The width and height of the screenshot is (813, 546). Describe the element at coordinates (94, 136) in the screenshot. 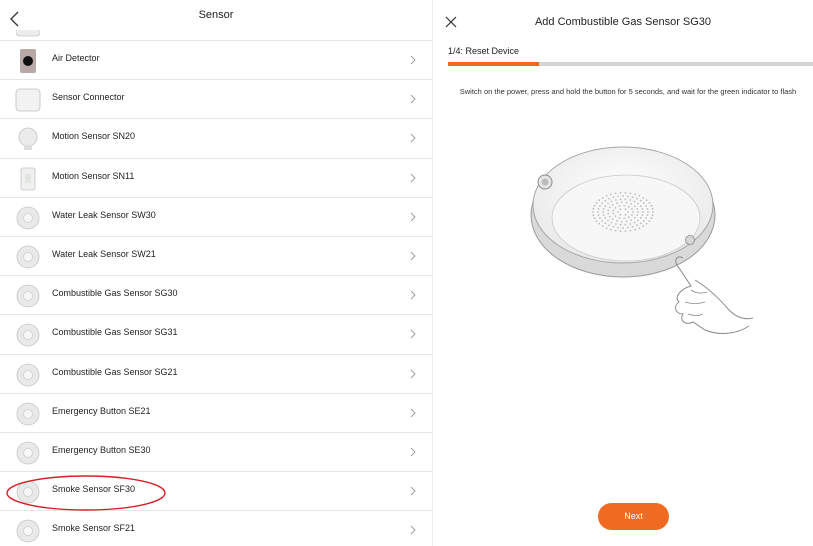

I see `list-item-label: Motion Sensor SN20` at that location.